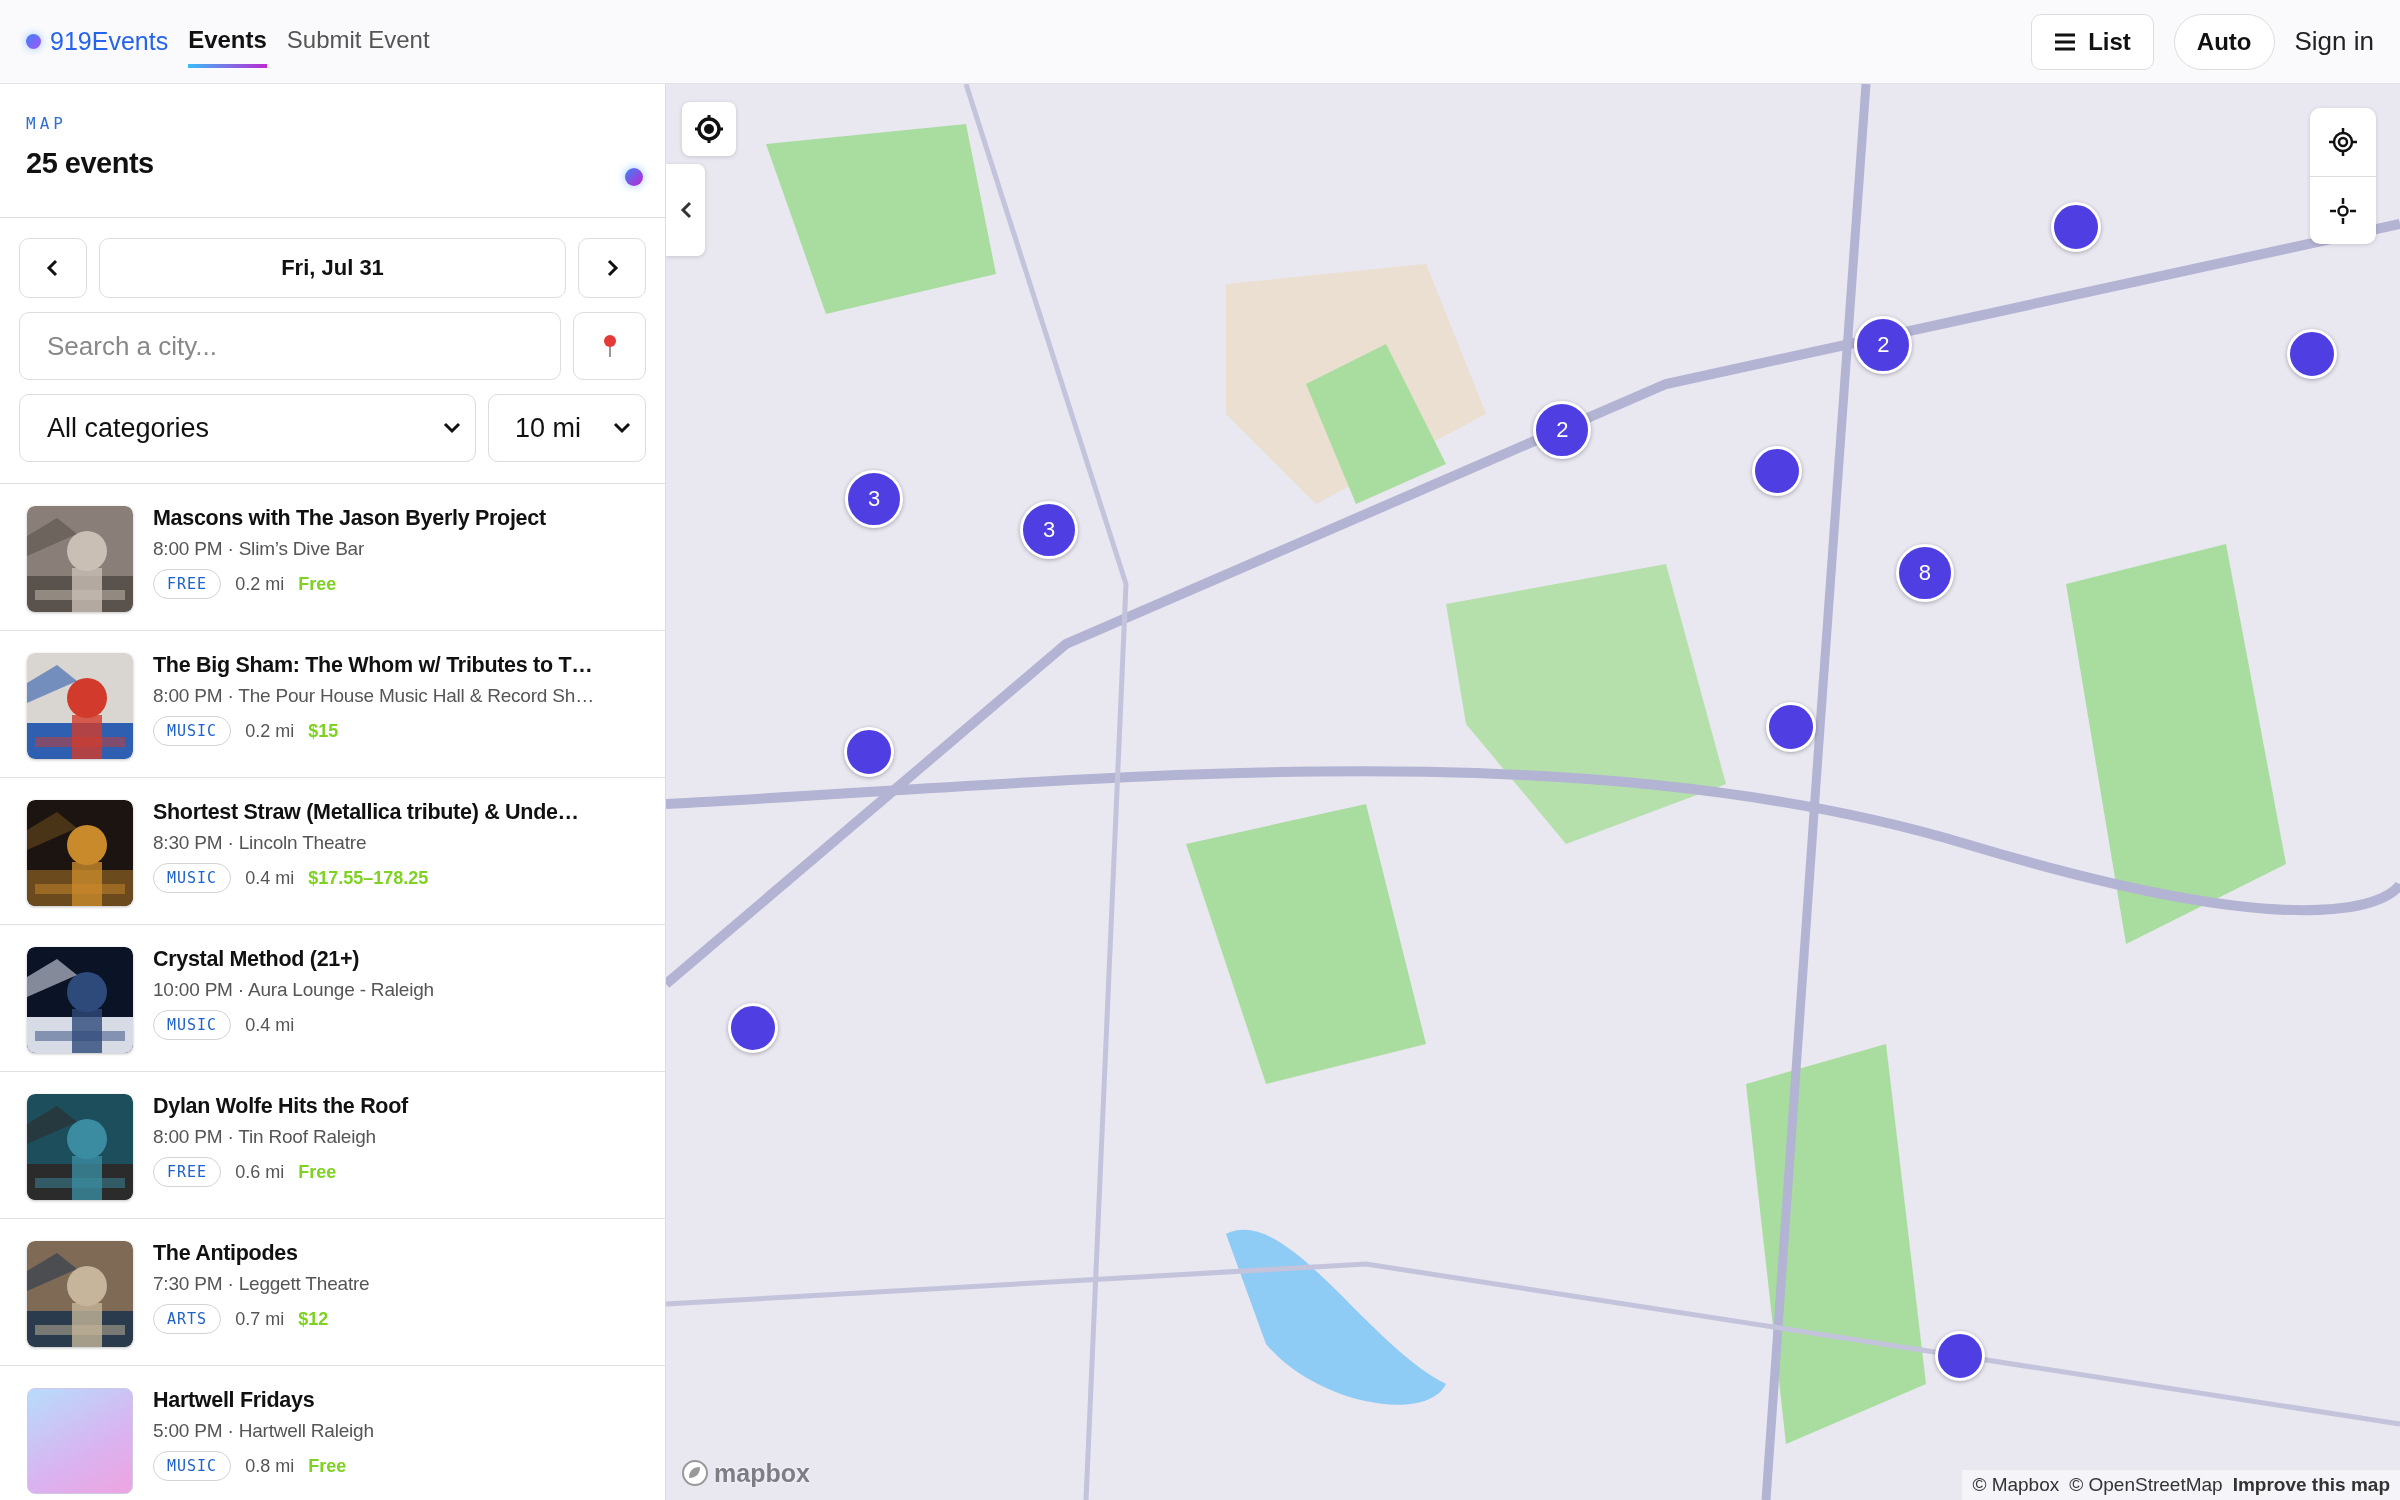 This screenshot has height=1500, width=2400. I want to click on map-logo: mapbox, so click(745, 1473).